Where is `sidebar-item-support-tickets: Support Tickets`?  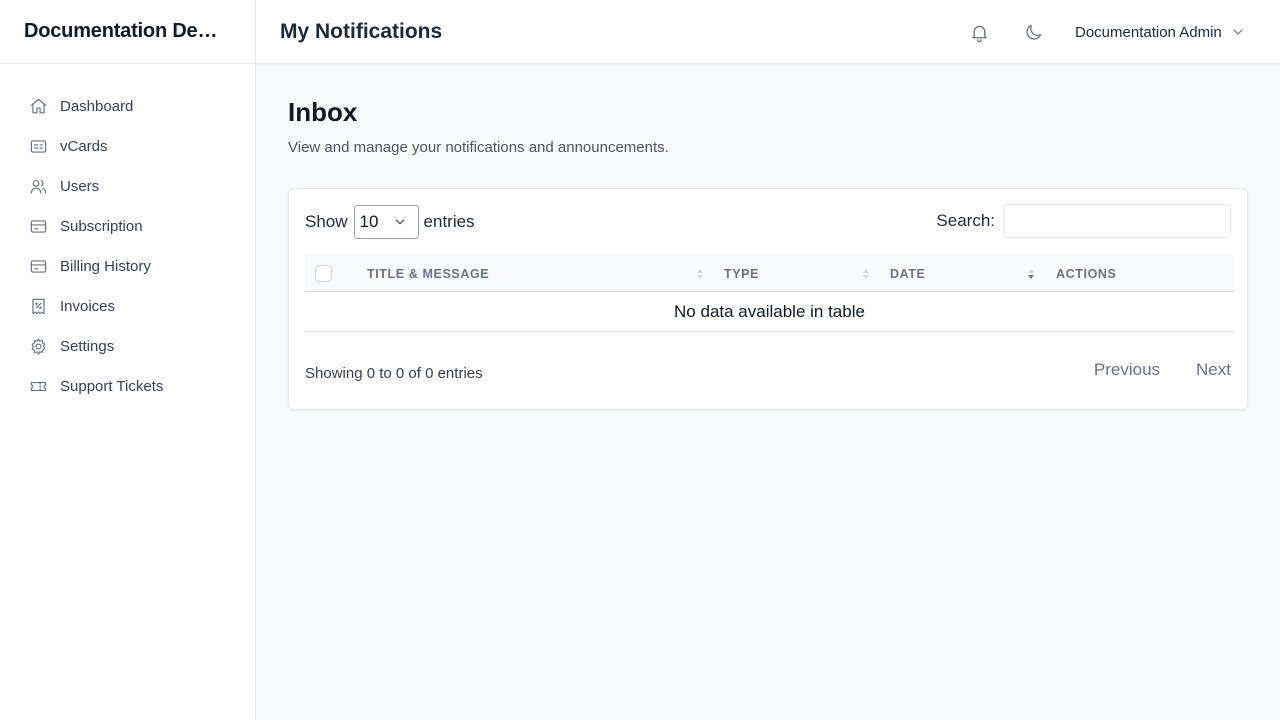 sidebar-item-support-tickets: Support Tickets is located at coordinates (127, 386).